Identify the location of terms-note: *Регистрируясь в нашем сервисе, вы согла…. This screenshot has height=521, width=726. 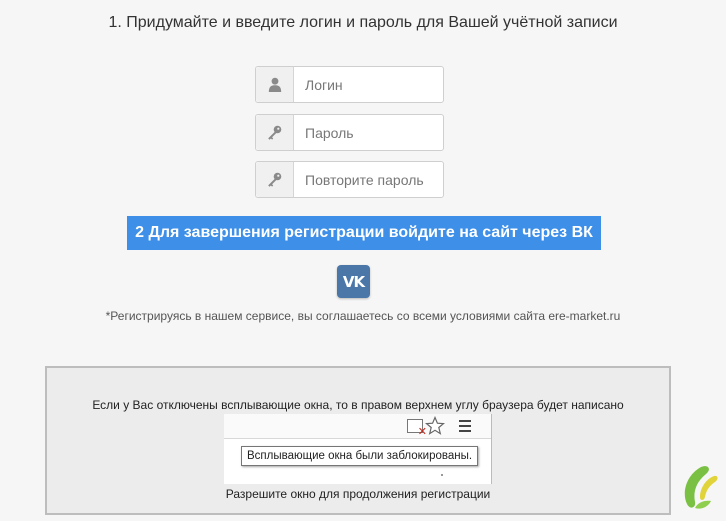
(363, 316).